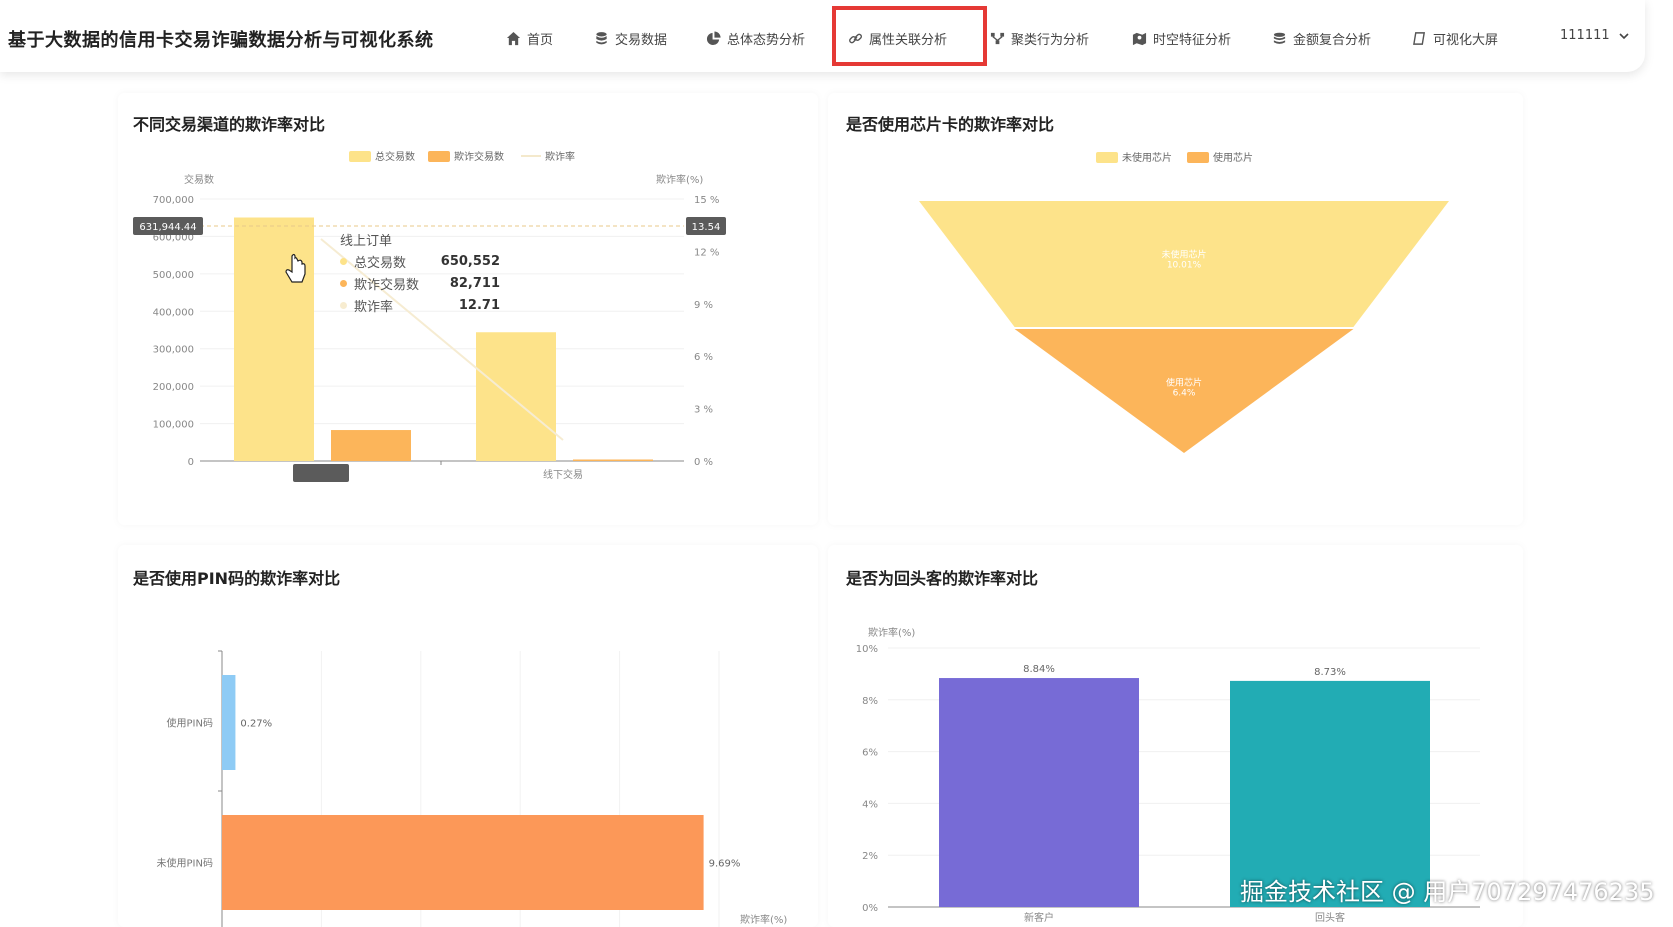 The image size is (1673, 927). I want to click on y-tick-label: 100,000, so click(173, 425).